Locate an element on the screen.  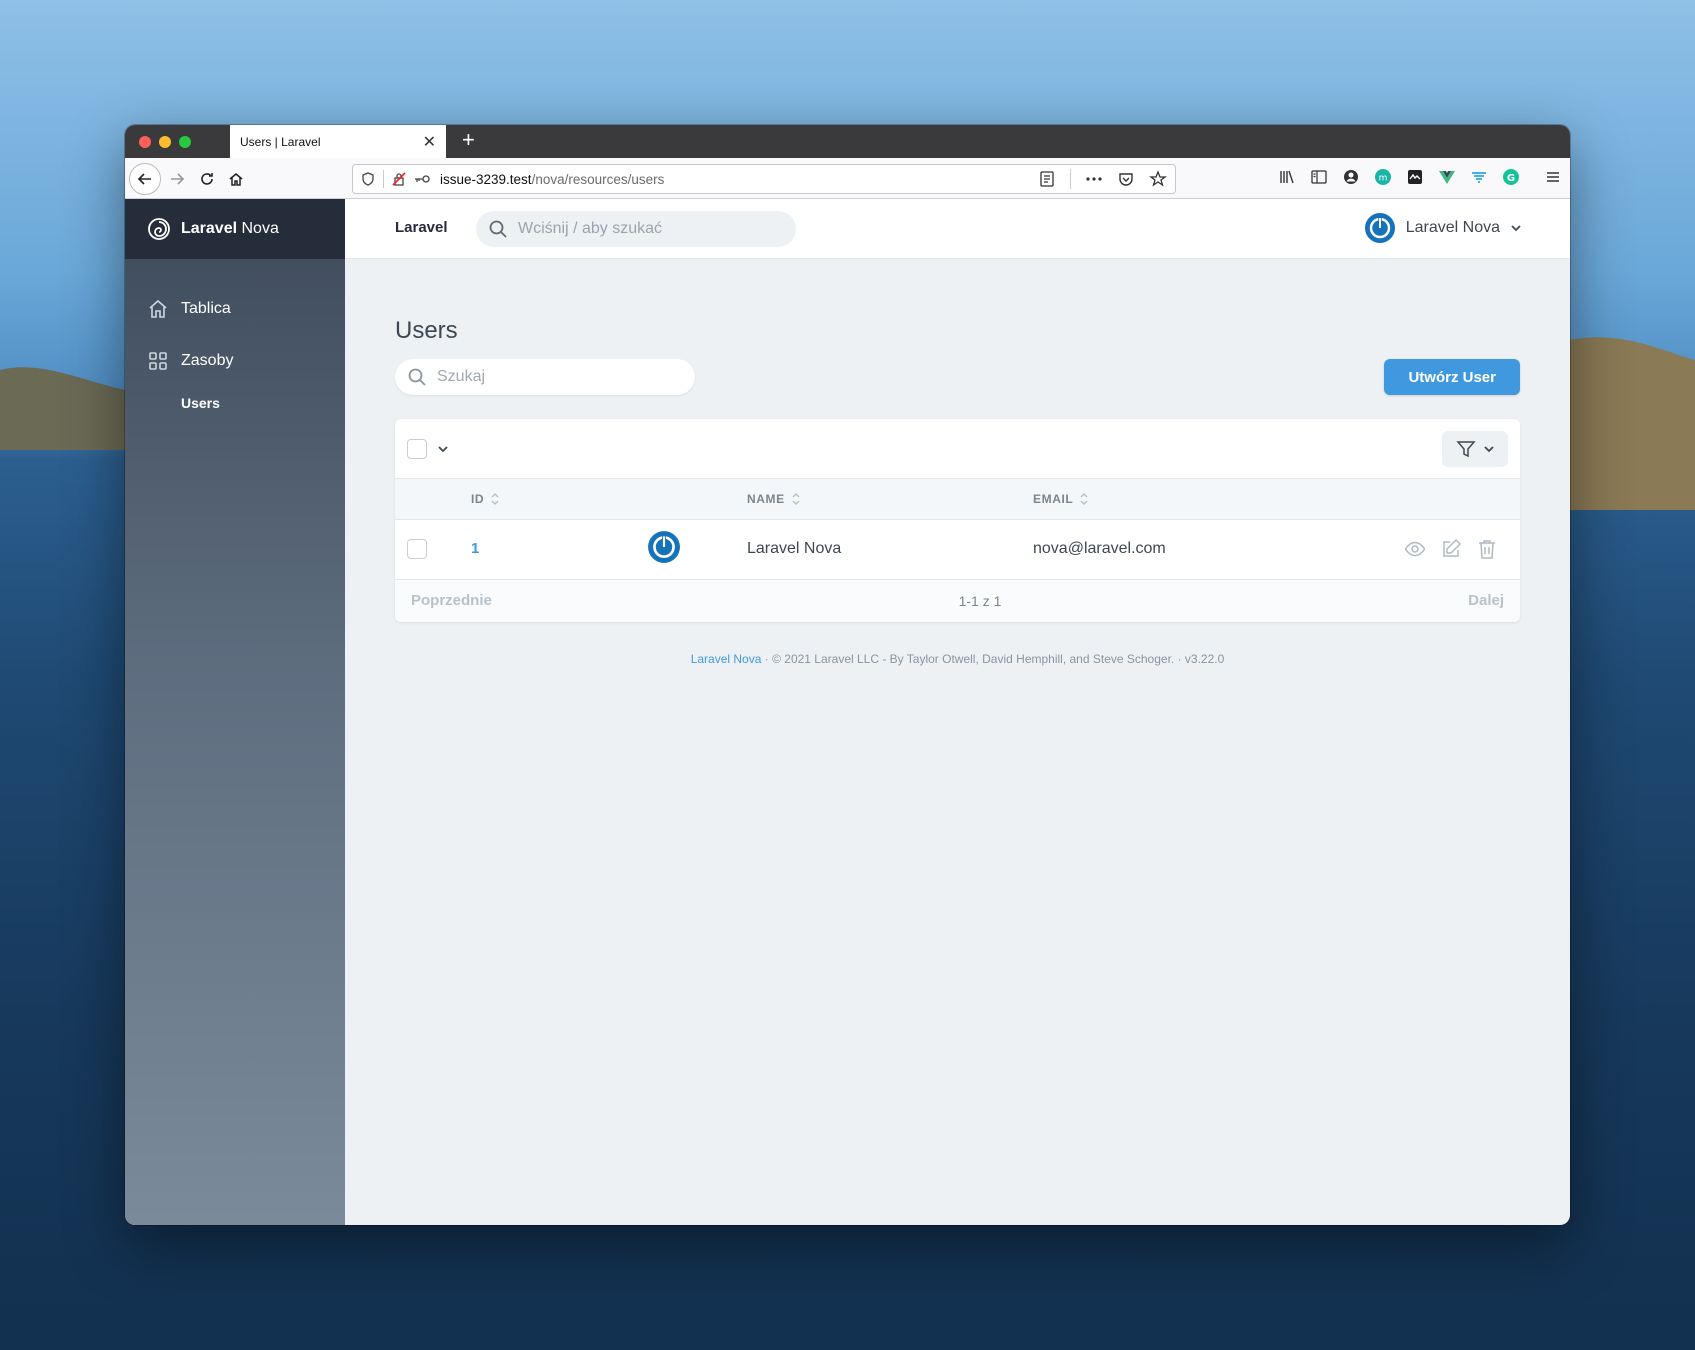
create-user-button: Utwórz User is located at coordinates (1452, 377).